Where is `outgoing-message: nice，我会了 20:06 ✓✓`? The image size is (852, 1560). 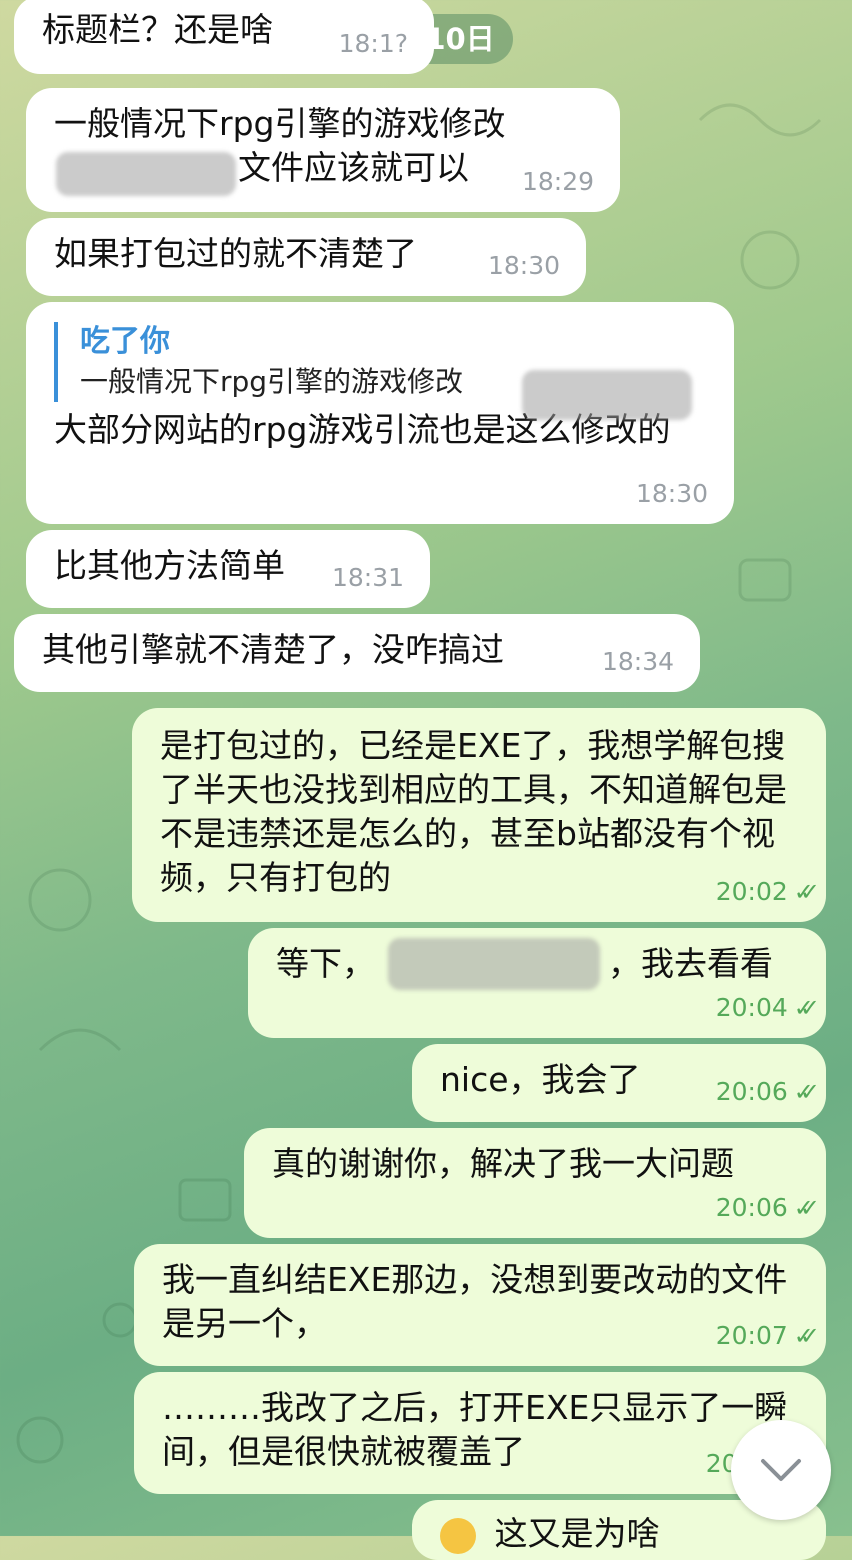 outgoing-message: nice，我会了 20:06 ✓✓ is located at coordinates (619, 1083).